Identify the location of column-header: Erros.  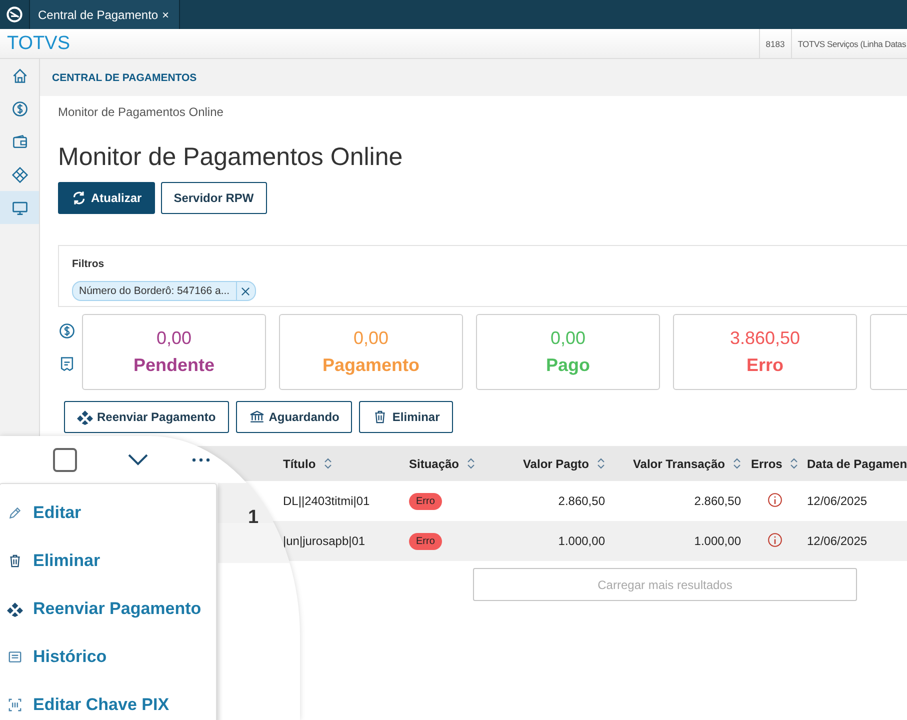
(766, 463).